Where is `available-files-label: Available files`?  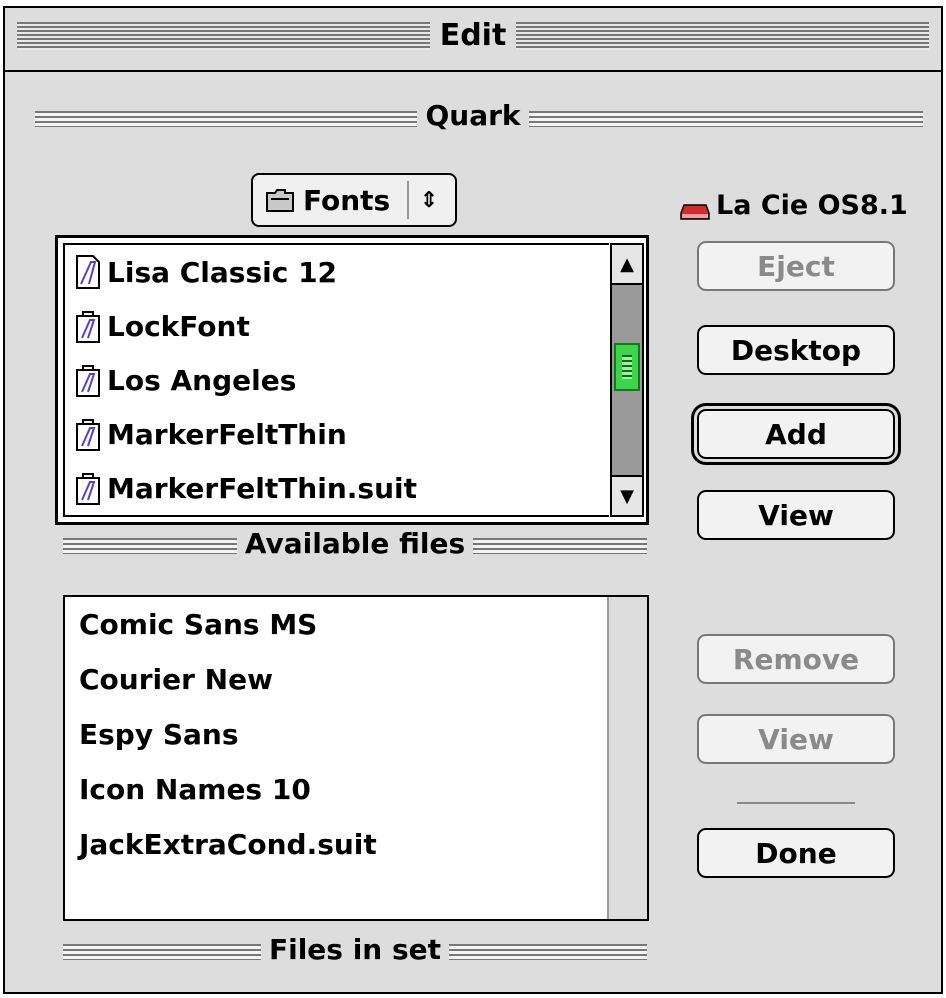 available-files-label: Available files is located at coordinates (355, 543).